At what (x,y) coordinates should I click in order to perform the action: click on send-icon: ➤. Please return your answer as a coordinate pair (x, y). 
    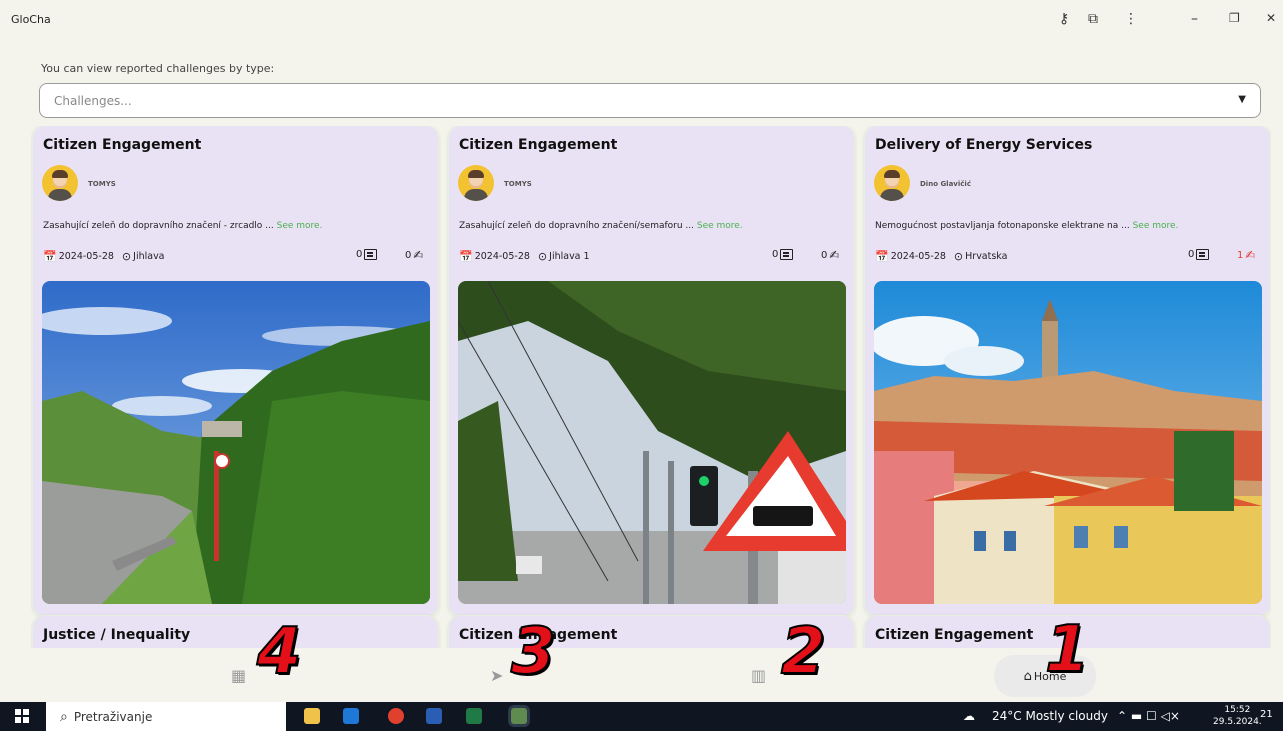
    Looking at the image, I should click on (496, 675).